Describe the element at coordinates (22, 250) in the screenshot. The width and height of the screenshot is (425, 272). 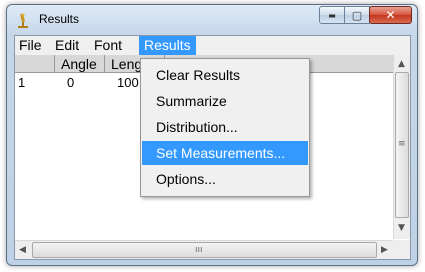
I see `scroll-left-icon: ◀` at that location.